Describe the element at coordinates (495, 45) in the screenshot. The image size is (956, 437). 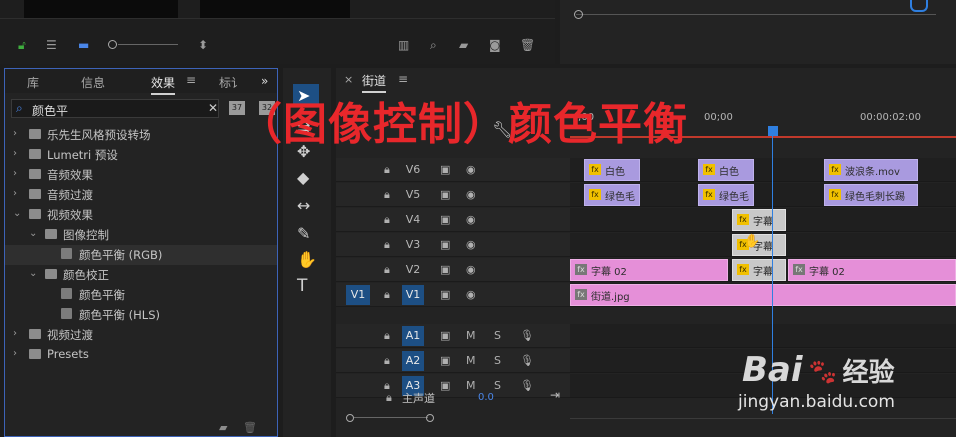
I see `new-item-icon: ◙` at that location.